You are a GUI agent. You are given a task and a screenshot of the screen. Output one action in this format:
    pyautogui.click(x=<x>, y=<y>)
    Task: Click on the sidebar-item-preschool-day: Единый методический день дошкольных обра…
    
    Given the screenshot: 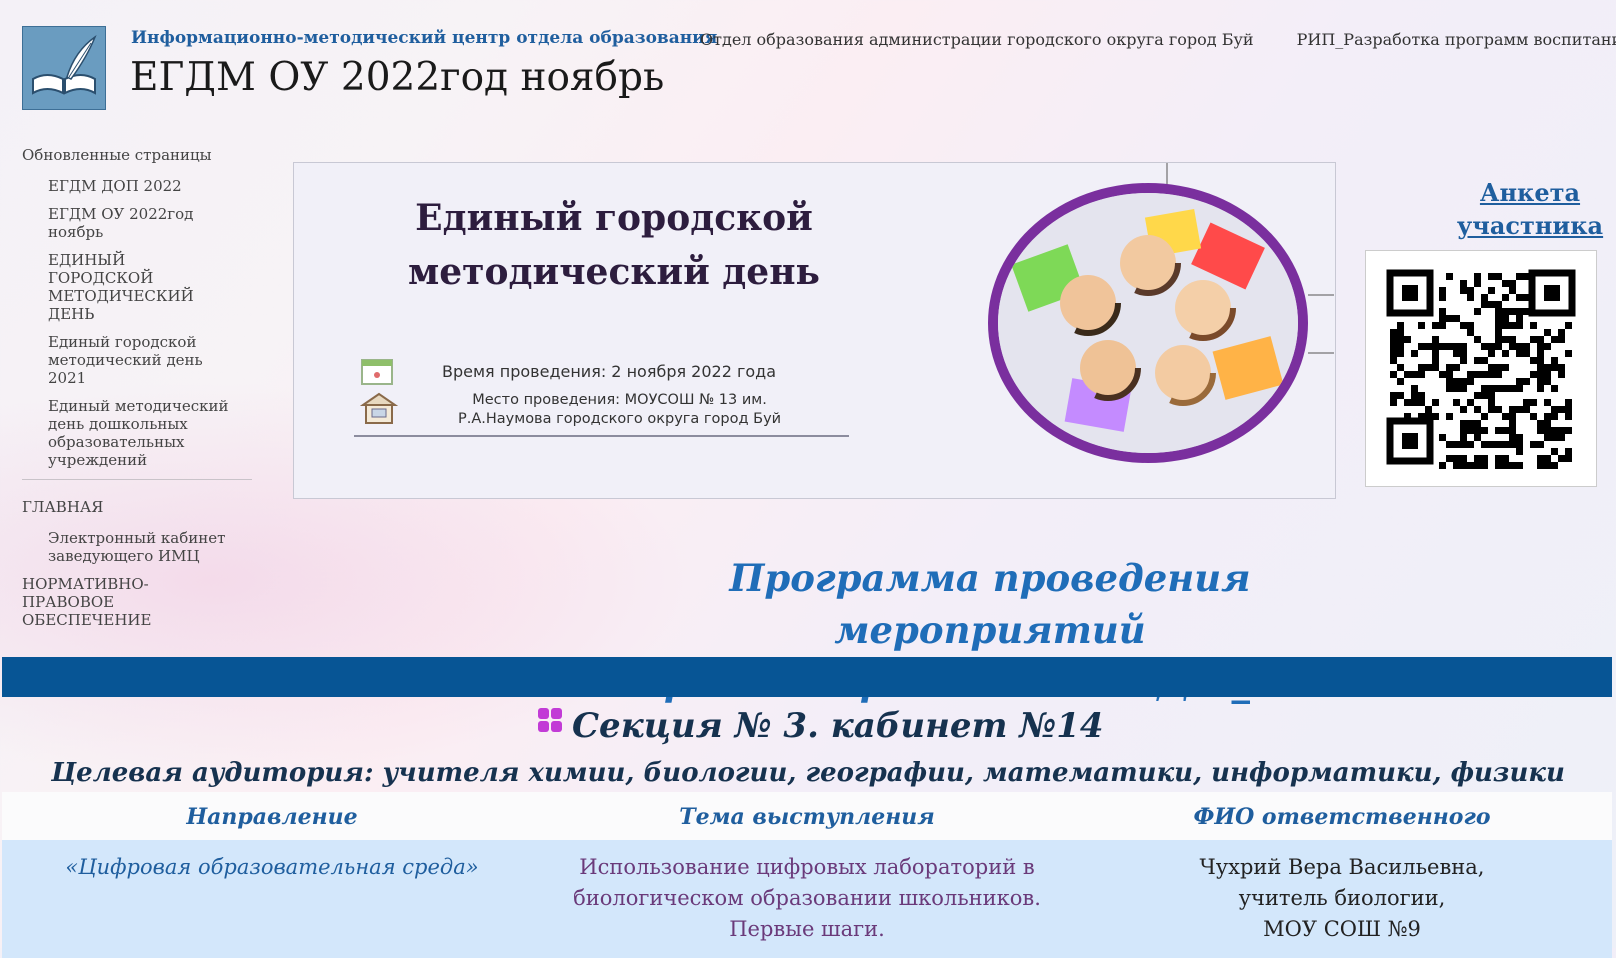 What is the action you would take?
    pyautogui.click(x=130, y=433)
    